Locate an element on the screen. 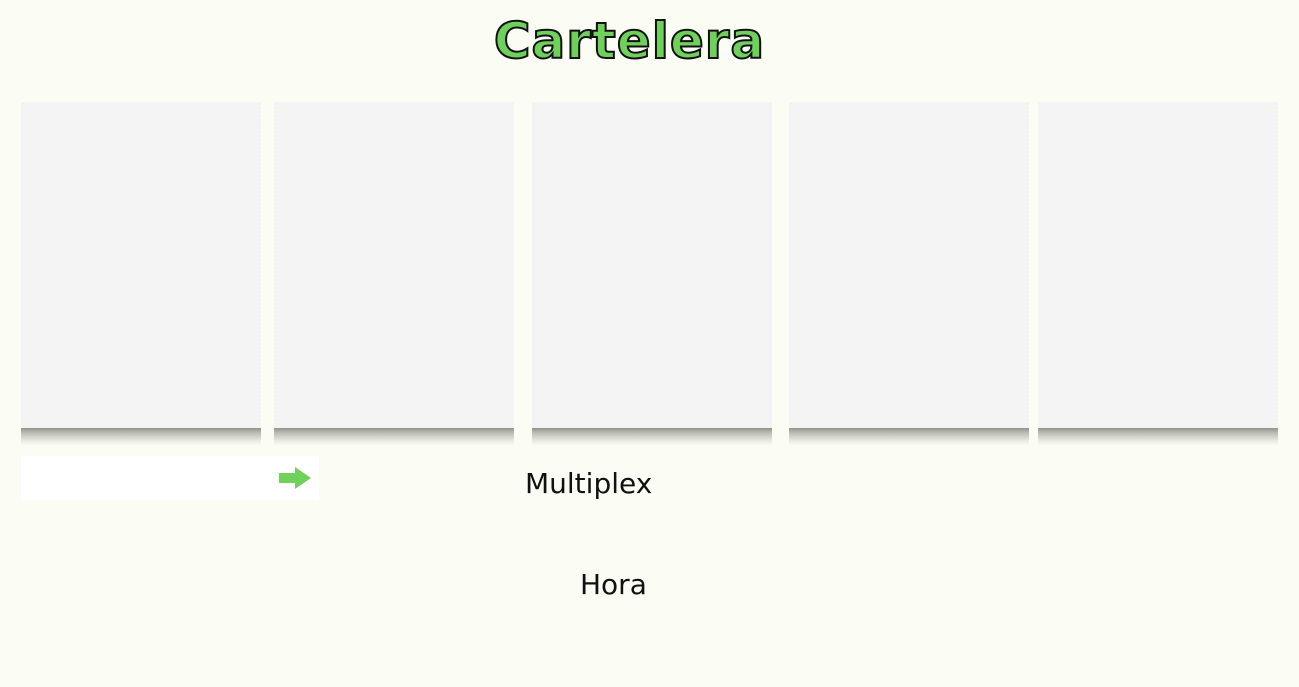 Image resolution: width=1299 pixels, height=687 pixels. arrow-right-icon is located at coordinates (295, 478).